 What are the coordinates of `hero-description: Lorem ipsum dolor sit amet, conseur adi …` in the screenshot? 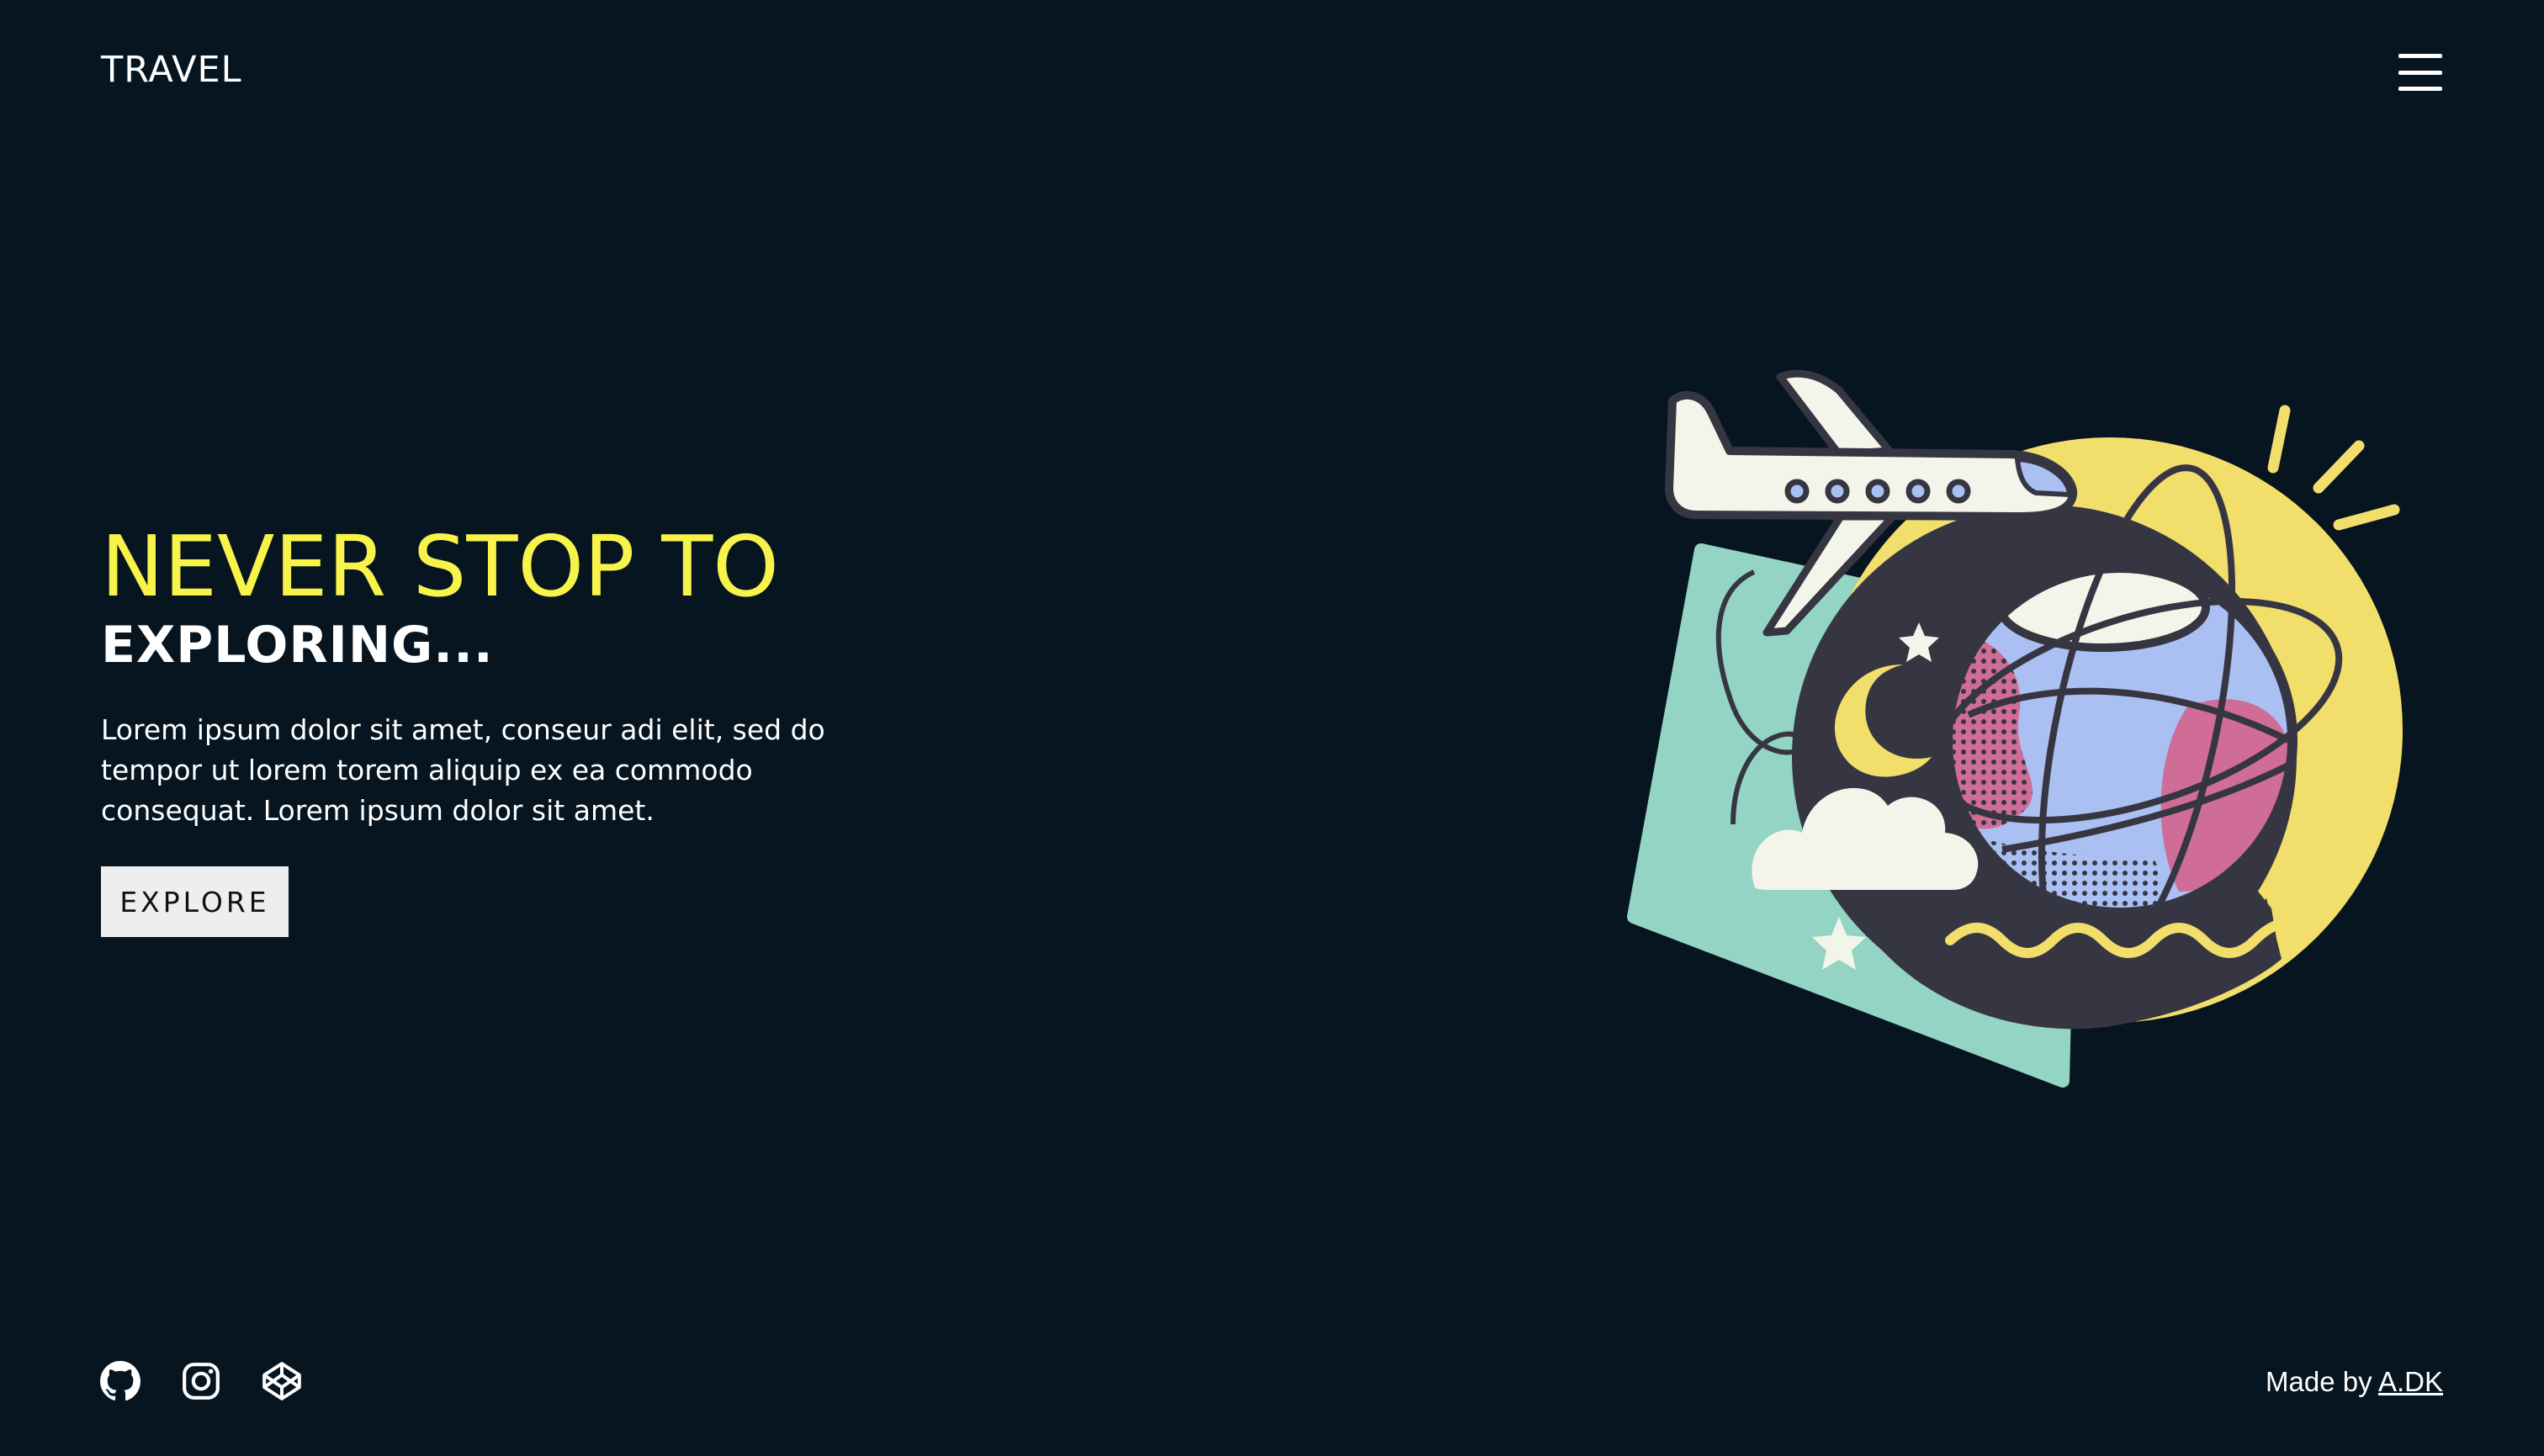 It's located at (463, 770).